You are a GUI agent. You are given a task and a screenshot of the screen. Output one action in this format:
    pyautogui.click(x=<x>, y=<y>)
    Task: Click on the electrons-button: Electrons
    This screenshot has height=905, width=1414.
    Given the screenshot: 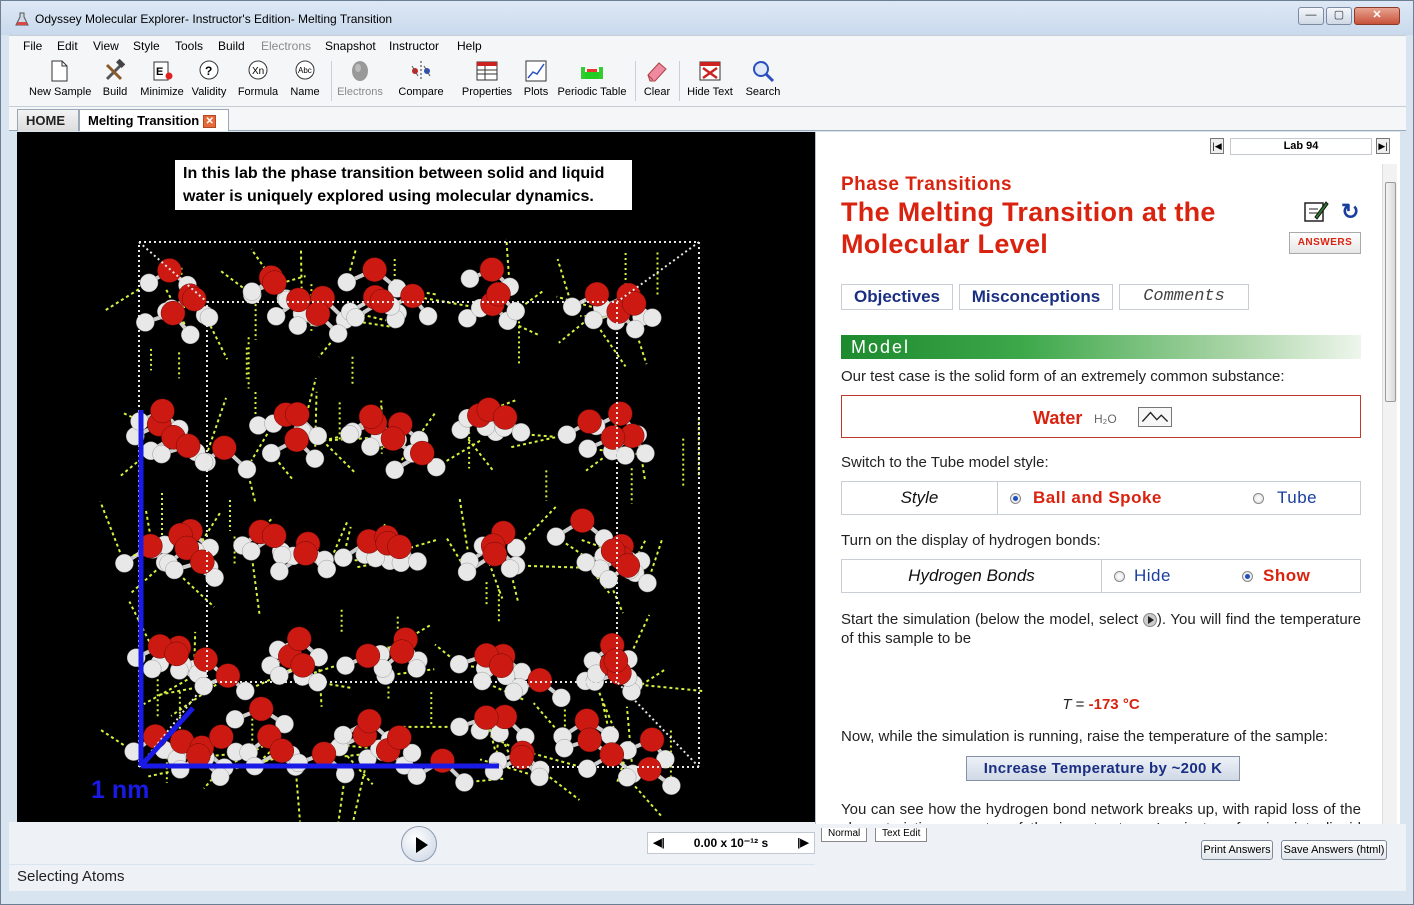 What is the action you would take?
    pyautogui.click(x=360, y=78)
    